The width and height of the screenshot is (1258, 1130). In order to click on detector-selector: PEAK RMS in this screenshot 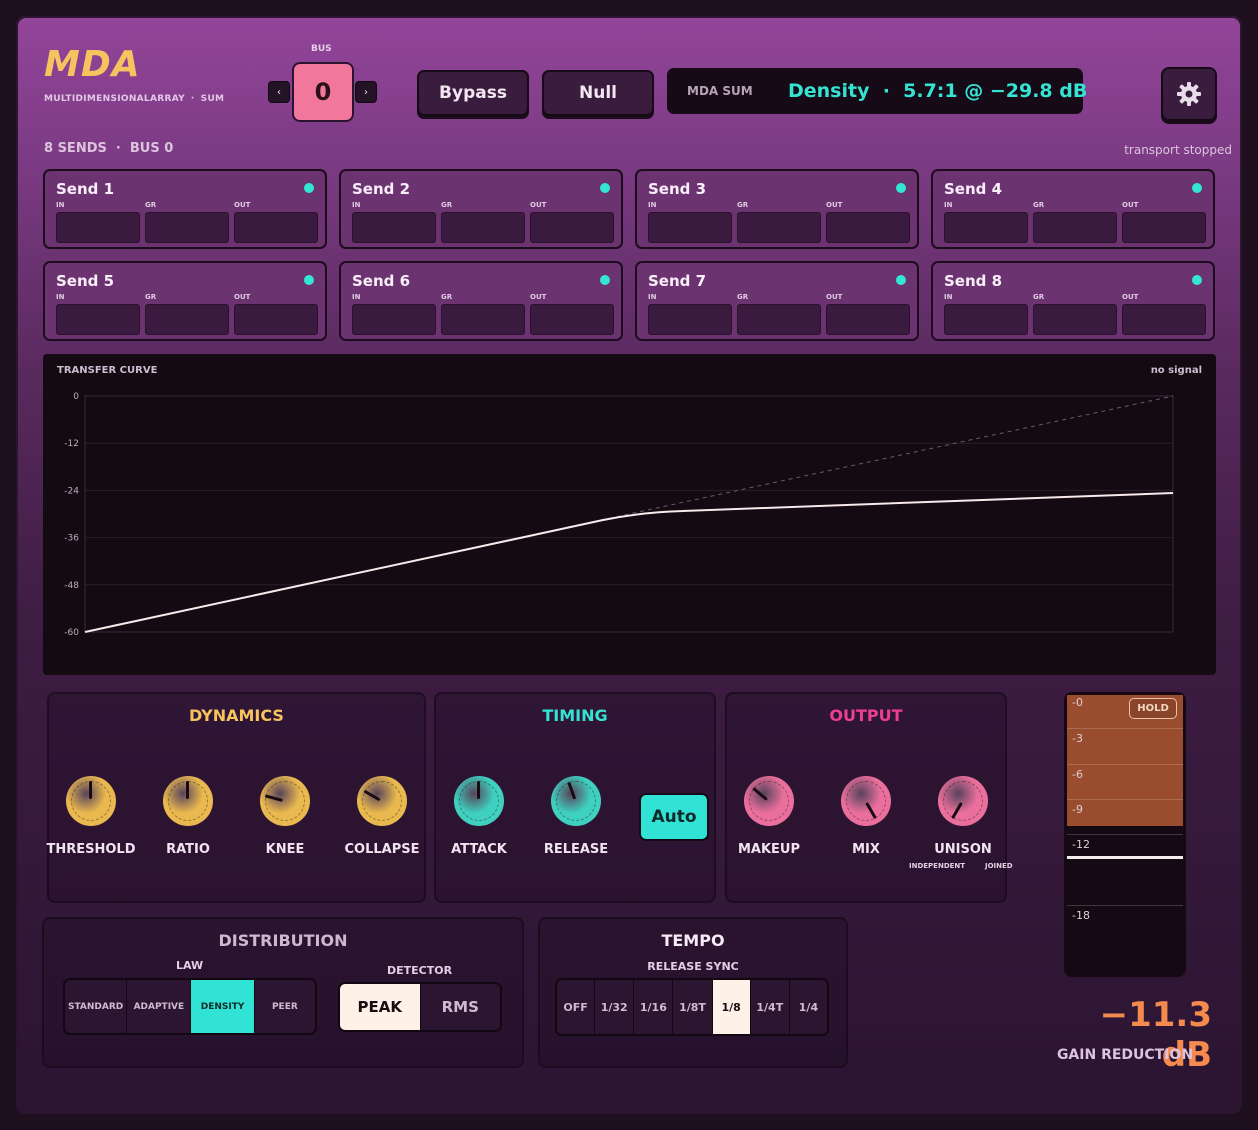, I will do `click(420, 1007)`.